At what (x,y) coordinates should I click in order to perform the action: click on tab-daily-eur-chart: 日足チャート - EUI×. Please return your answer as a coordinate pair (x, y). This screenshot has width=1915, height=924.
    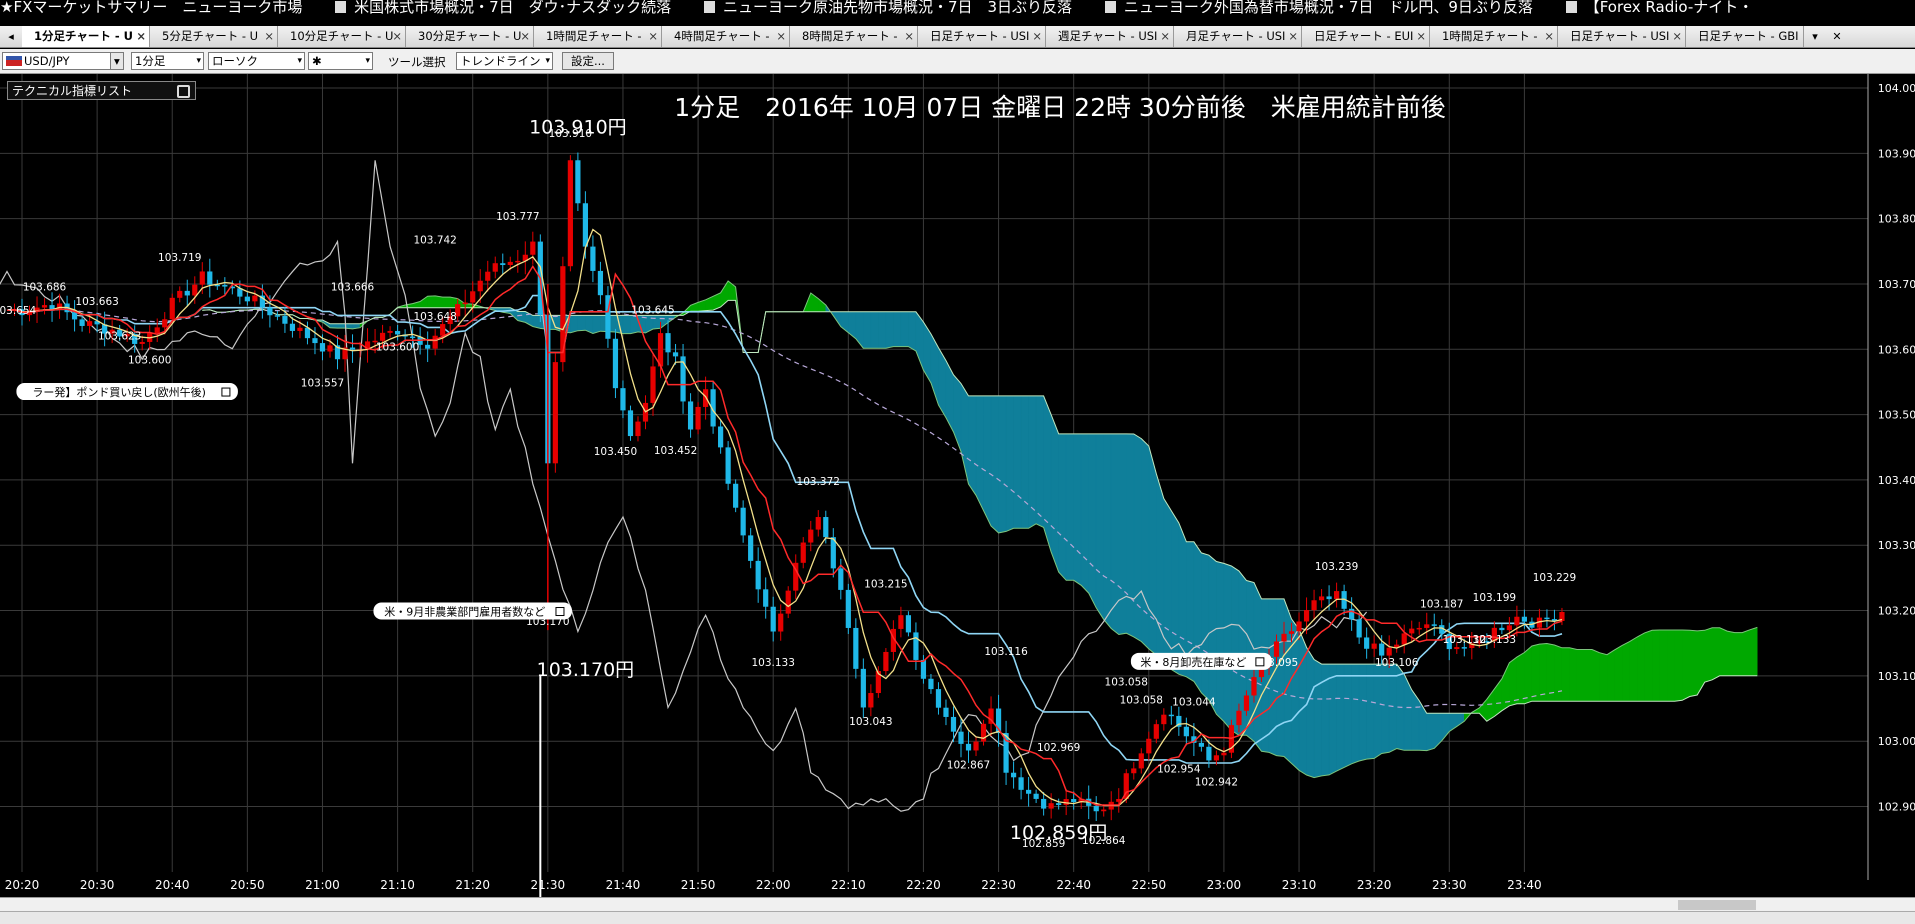
    Looking at the image, I should click on (1366, 36).